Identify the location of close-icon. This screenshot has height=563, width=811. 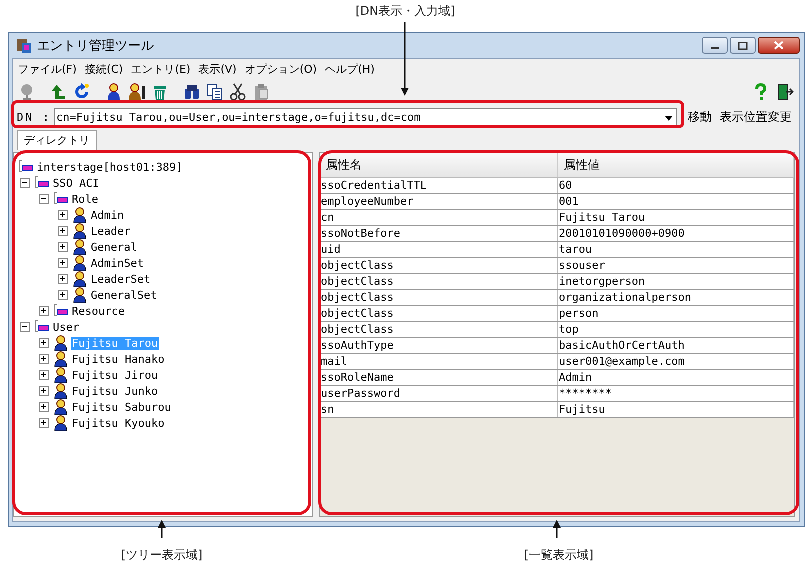
(779, 45).